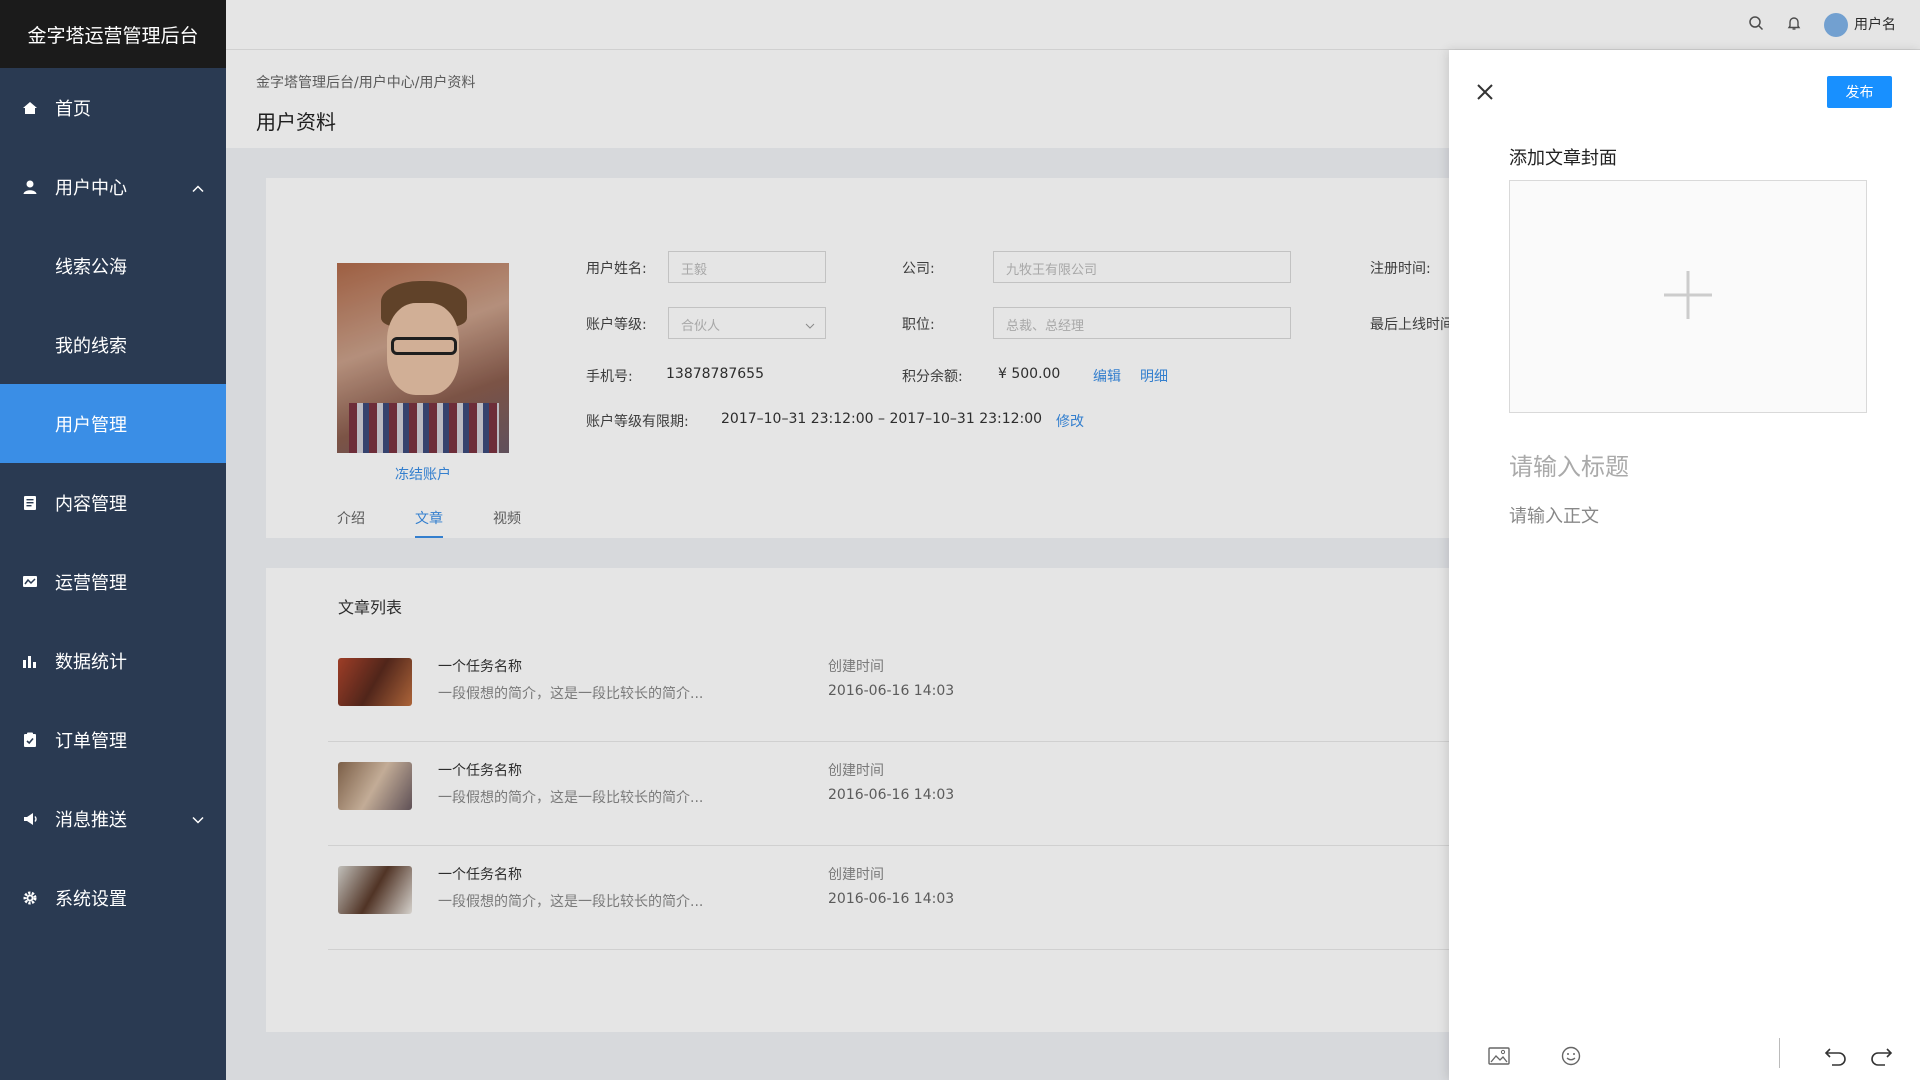  Describe the element at coordinates (91, 346) in the screenshot. I see `sidebar-item-label: 我的线索` at that location.